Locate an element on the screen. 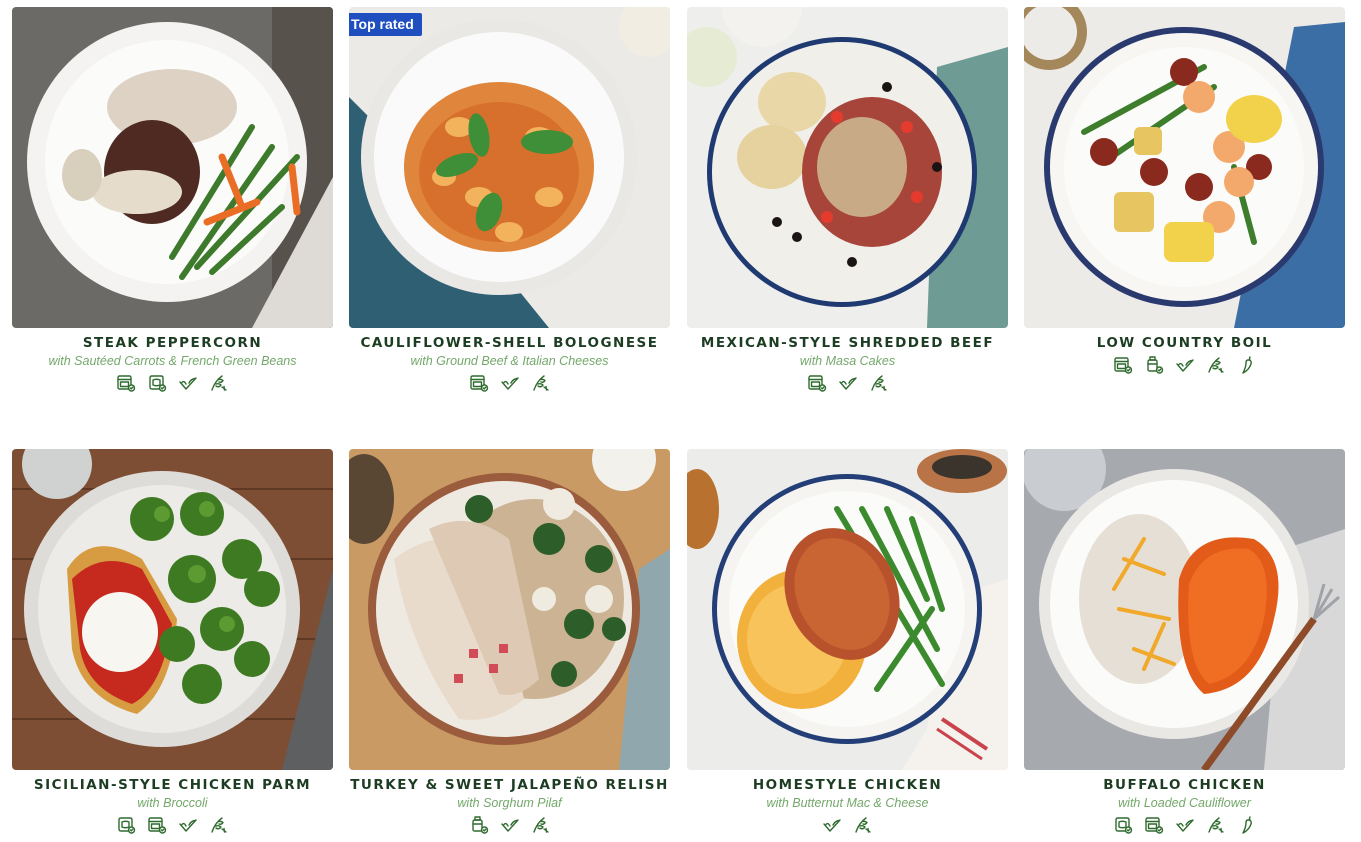  meal-photo: Top rated is located at coordinates (509, 167).